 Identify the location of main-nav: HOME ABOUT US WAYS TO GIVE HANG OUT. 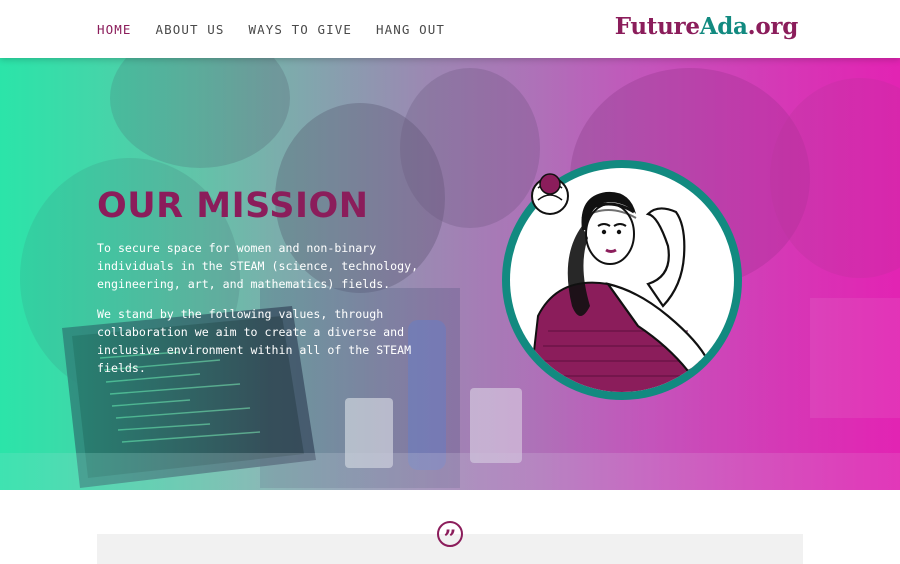
(271, 29).